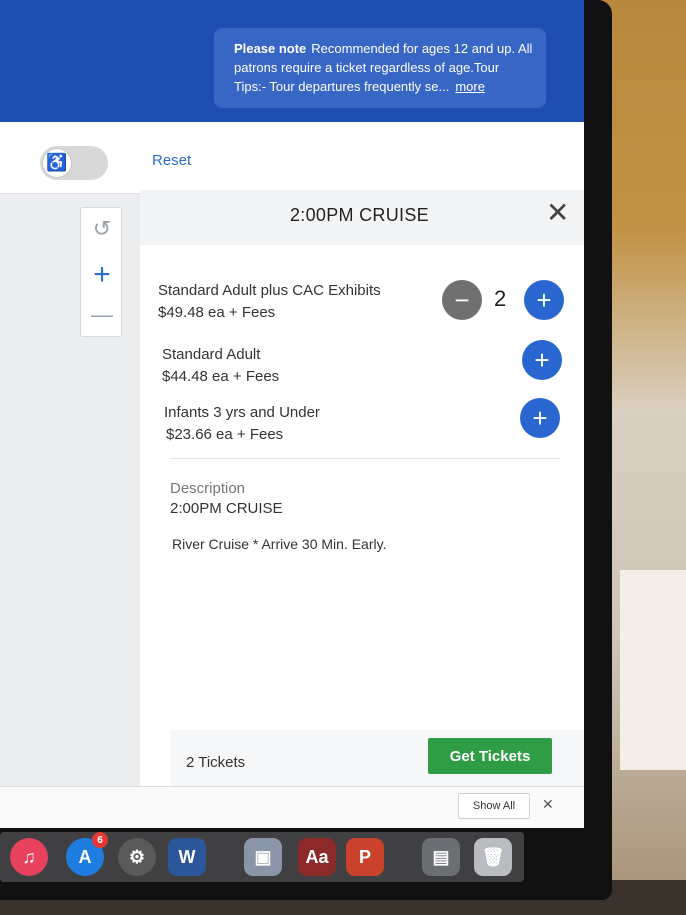  I want to click on panel-header: 2:00PM CRUISE ✕, so click(362, 217).